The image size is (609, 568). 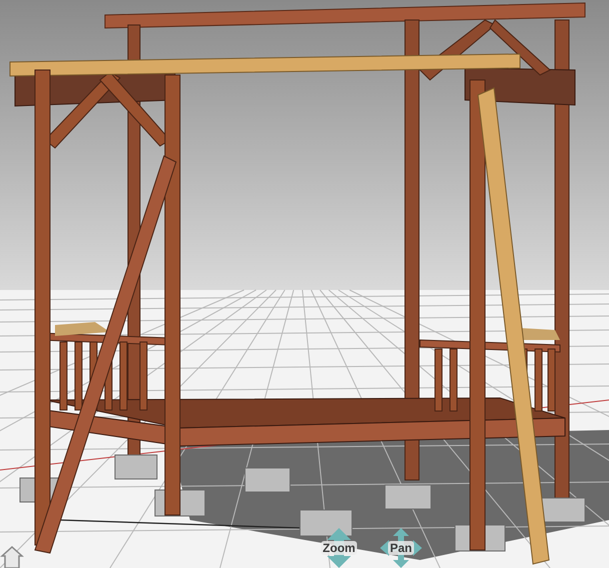 What do you see at coordinates (339, 548) in the screenshot?
I see `zoom-button: Zoom` at bounding box center [339, 548].